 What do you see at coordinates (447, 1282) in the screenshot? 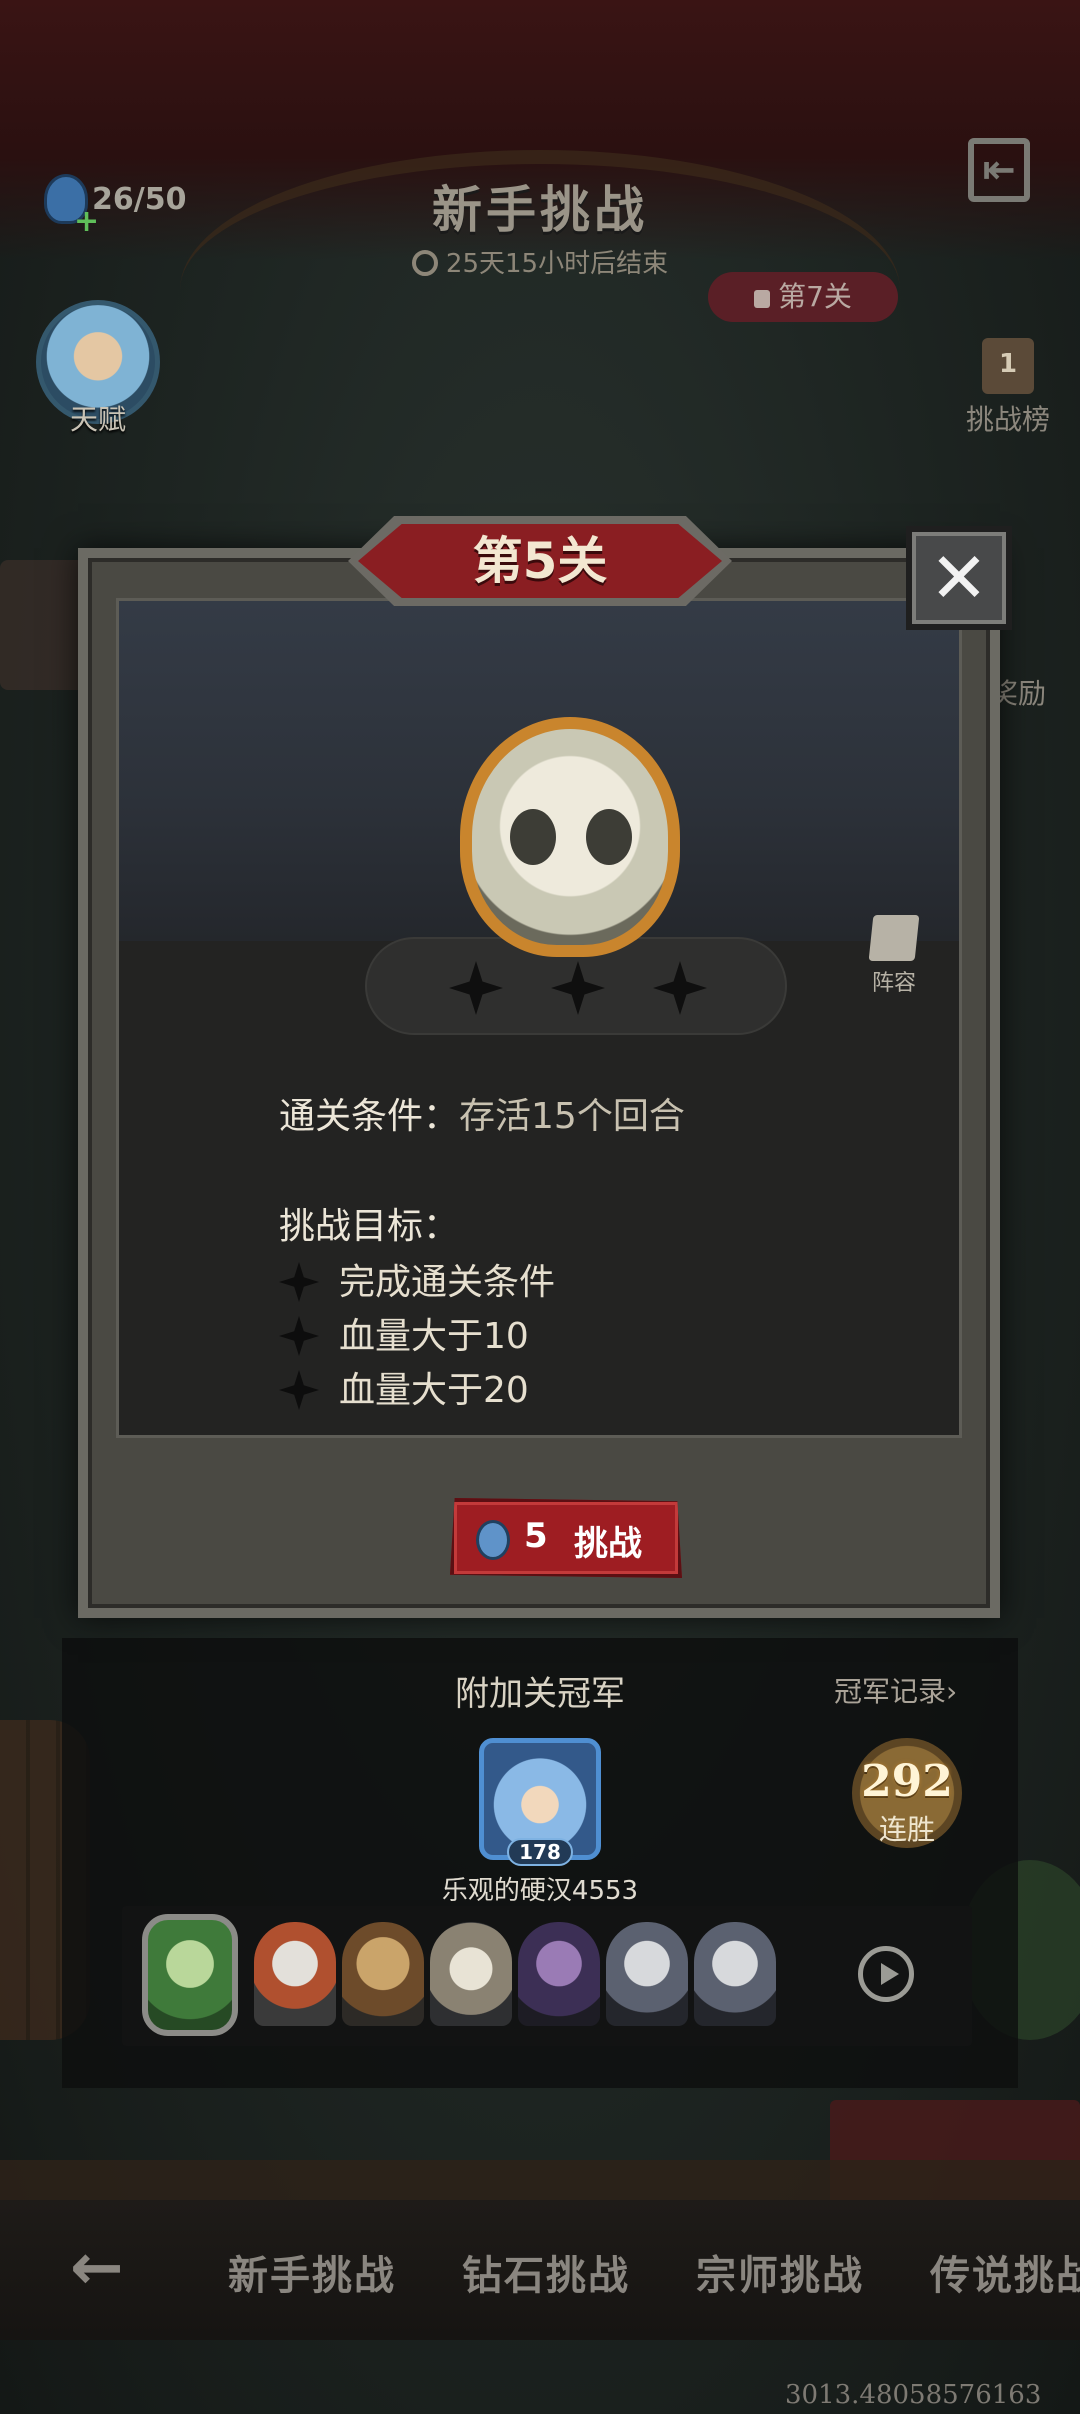
I see `goal-text: 完成通关条件` at bounding box center [447, 1282].